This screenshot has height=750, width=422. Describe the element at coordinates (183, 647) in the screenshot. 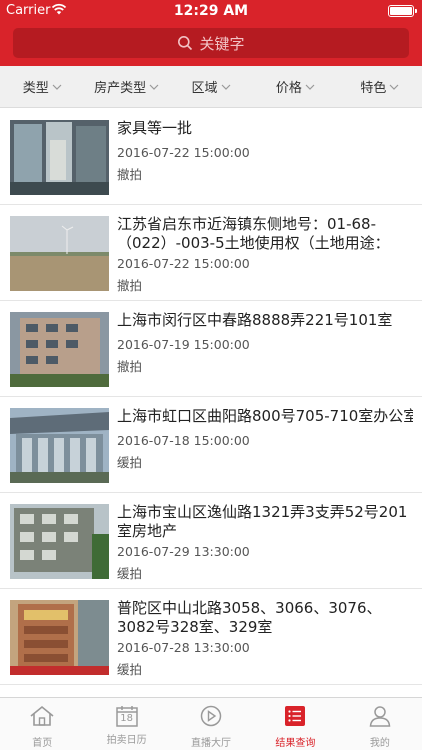

I see `item-date: 2016-07-28 13:30:00` at that location.